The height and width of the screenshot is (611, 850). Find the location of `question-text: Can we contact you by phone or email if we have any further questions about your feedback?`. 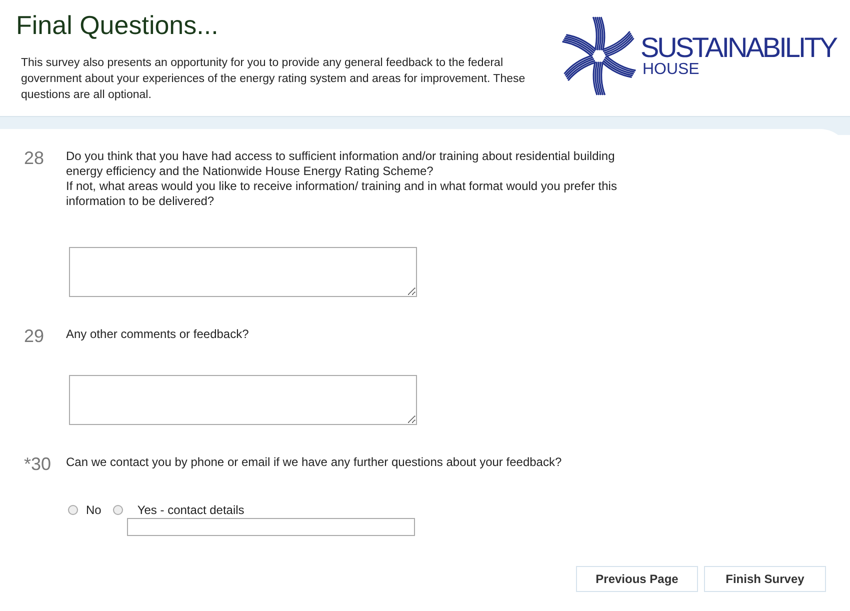

question-text: Can we contact you by phone or email if we have any further questions about your feedback? is located at coordinates (314, 462).